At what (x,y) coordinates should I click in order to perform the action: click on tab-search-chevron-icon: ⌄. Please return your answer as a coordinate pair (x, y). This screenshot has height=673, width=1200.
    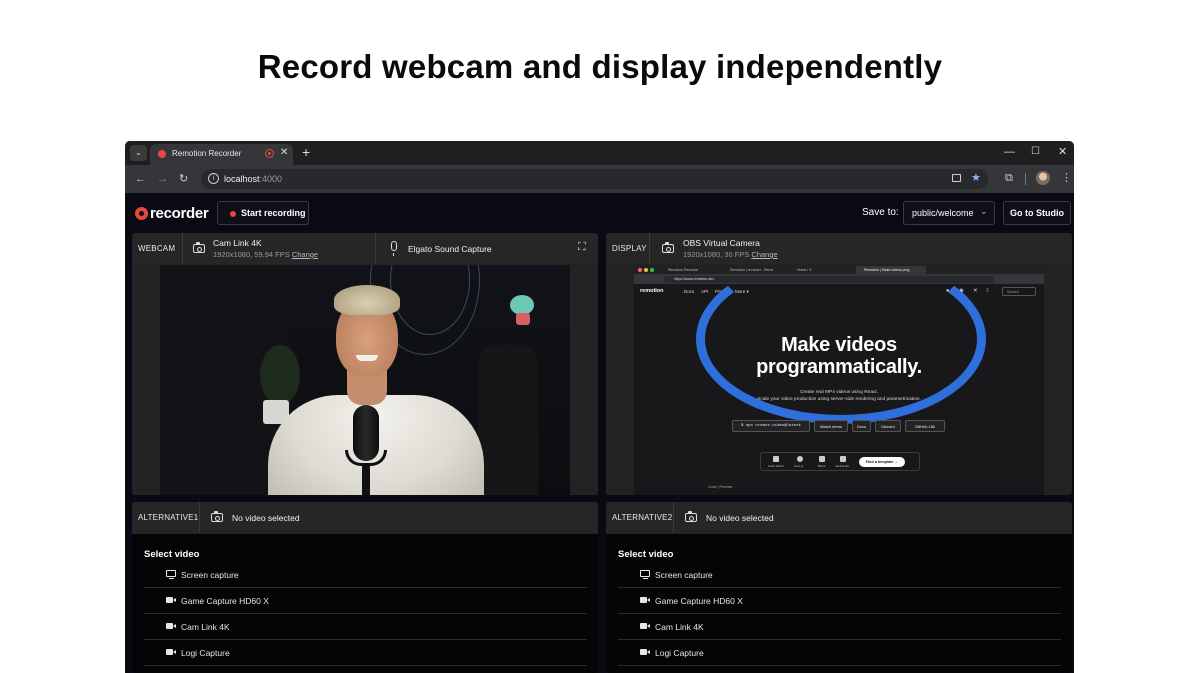
    Looking at the image, I should click on (138, 153).